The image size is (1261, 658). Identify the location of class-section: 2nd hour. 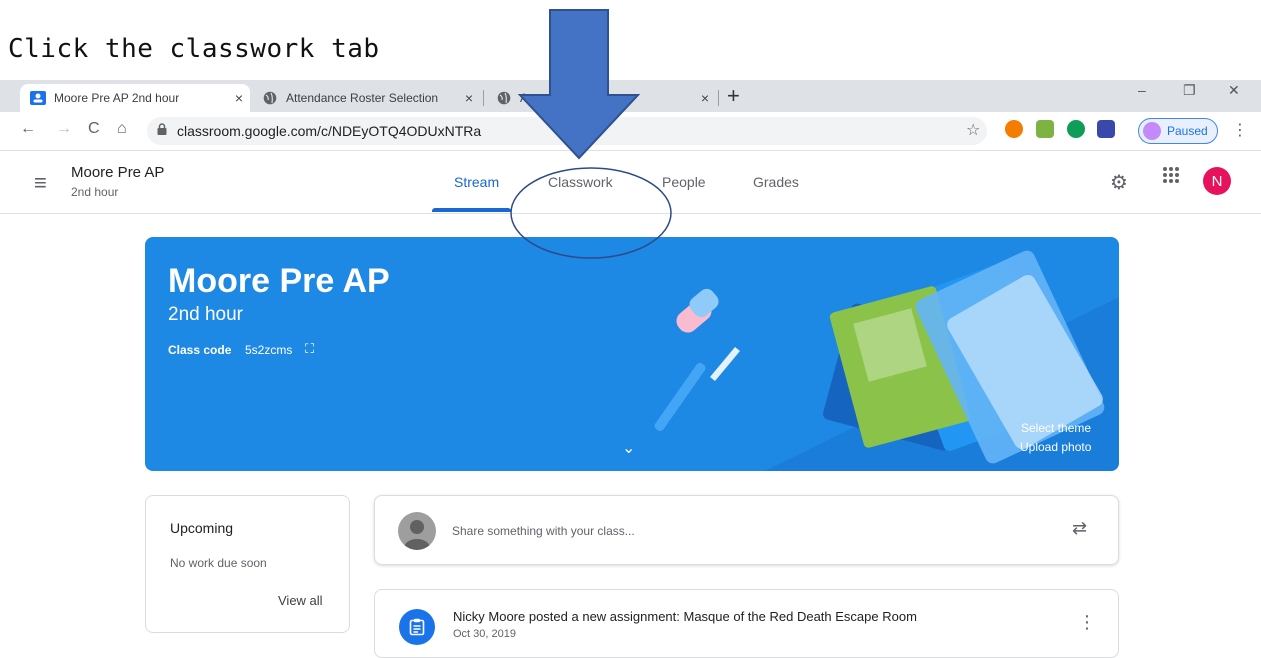
(95, 192).